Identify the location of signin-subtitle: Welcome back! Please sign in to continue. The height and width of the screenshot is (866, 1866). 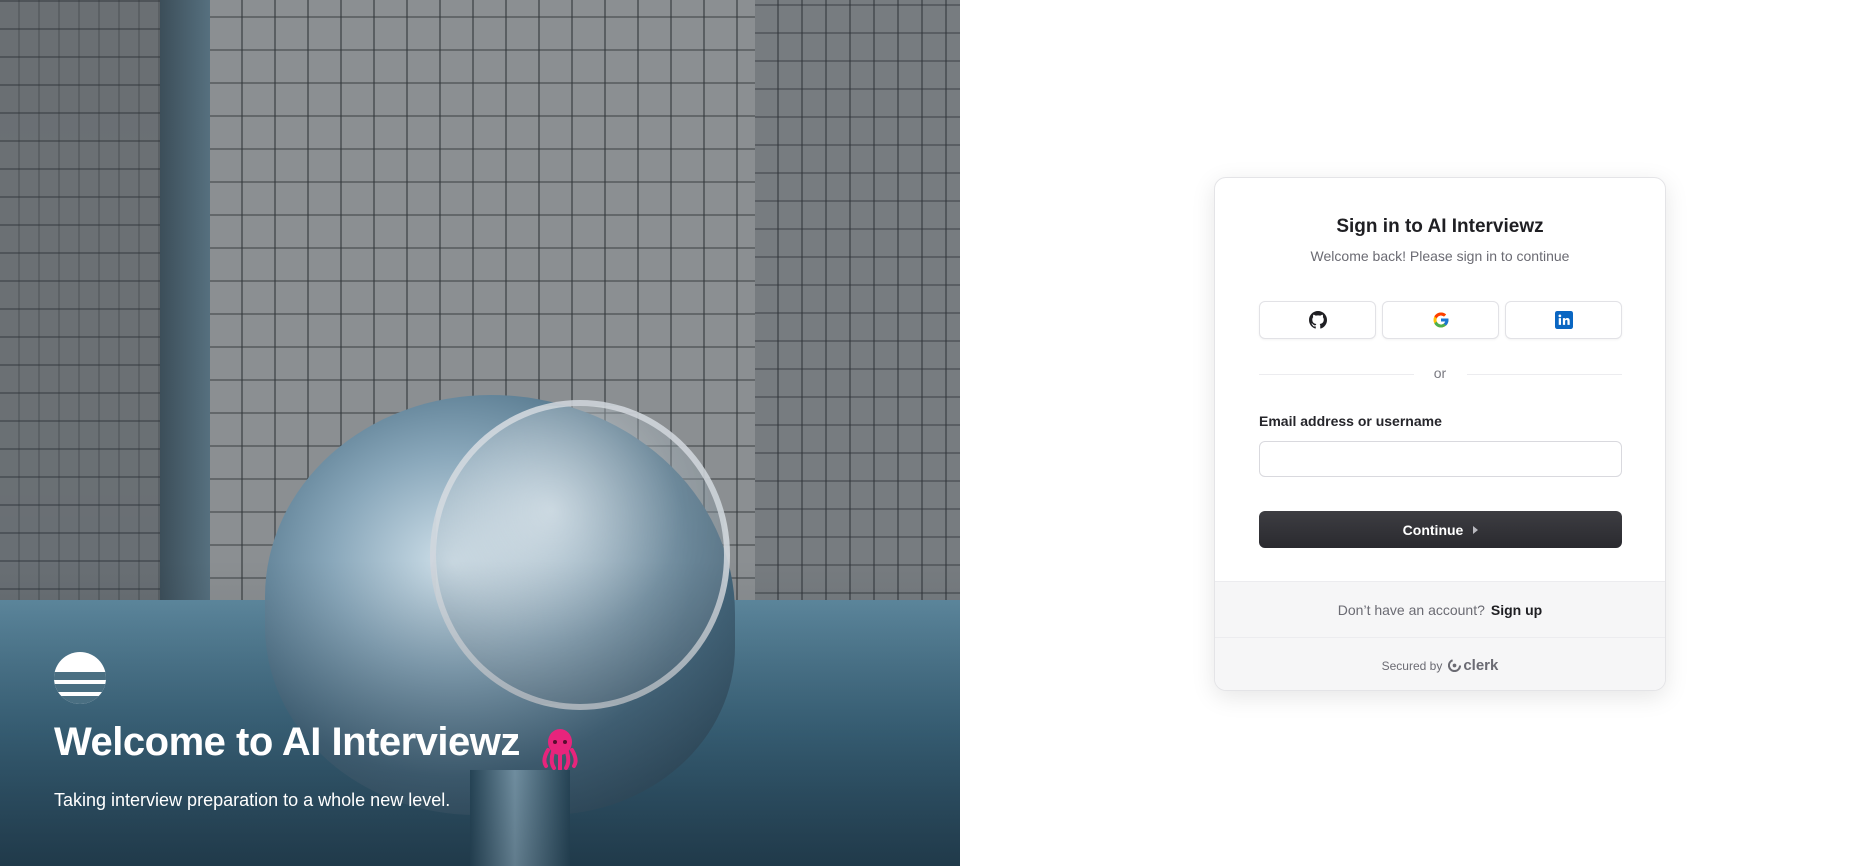
(1440, 256).